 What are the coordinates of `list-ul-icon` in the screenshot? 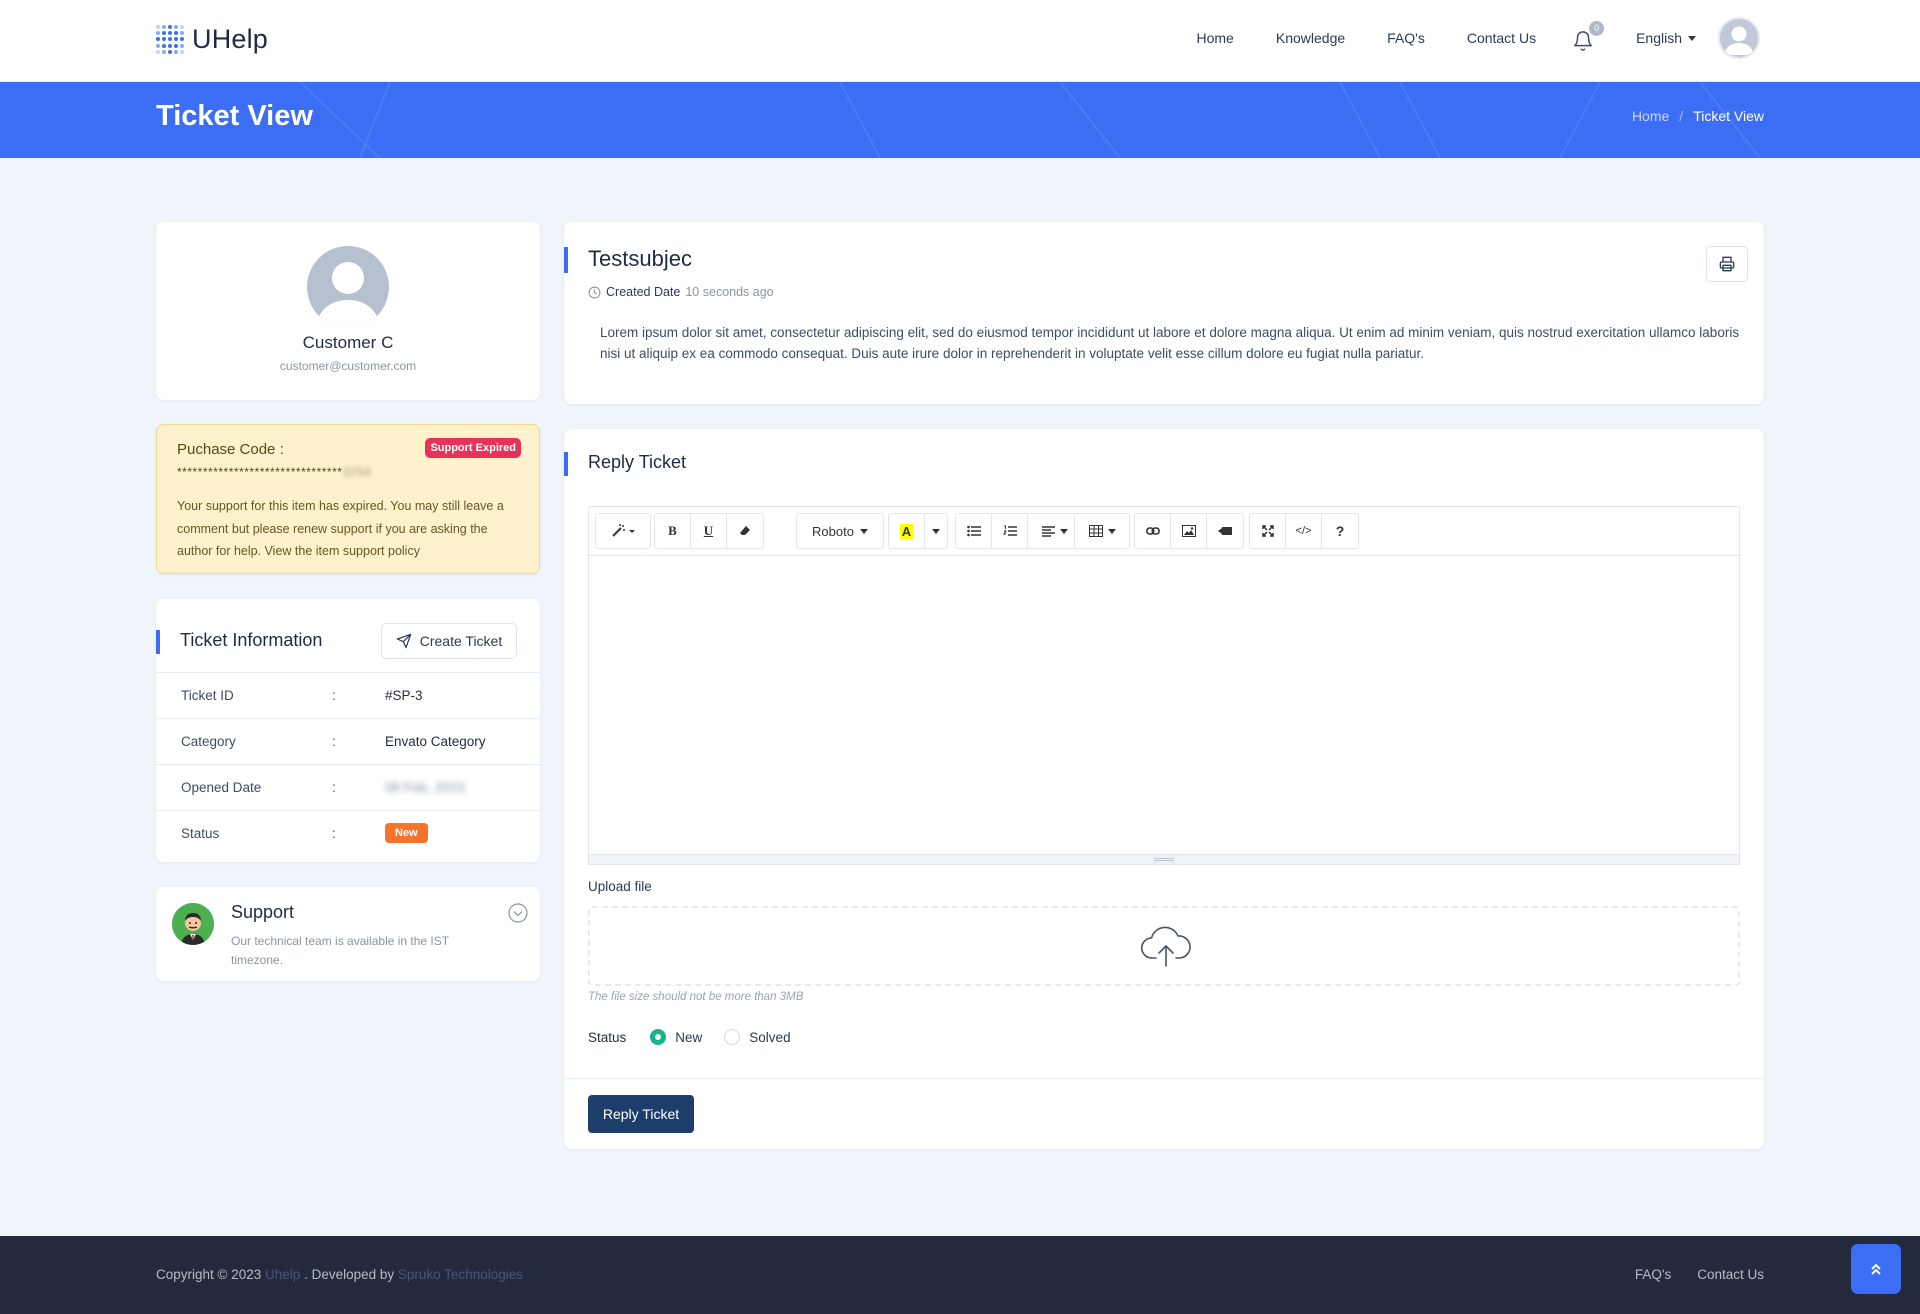 It's located at (973, 531).